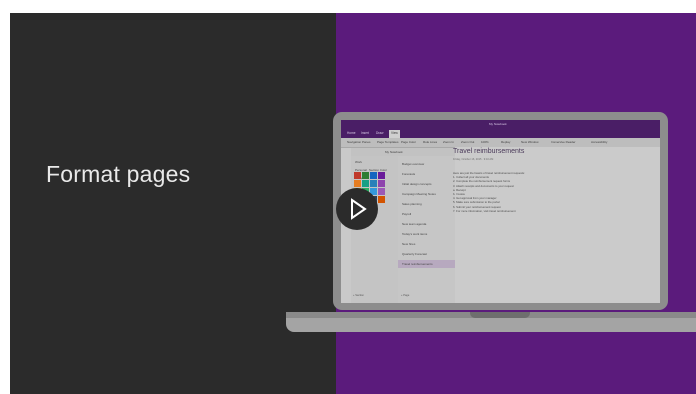 The height and width of the screenshot is (394, 696). I want to click on add-section-button: + Section, so click(358, 295).